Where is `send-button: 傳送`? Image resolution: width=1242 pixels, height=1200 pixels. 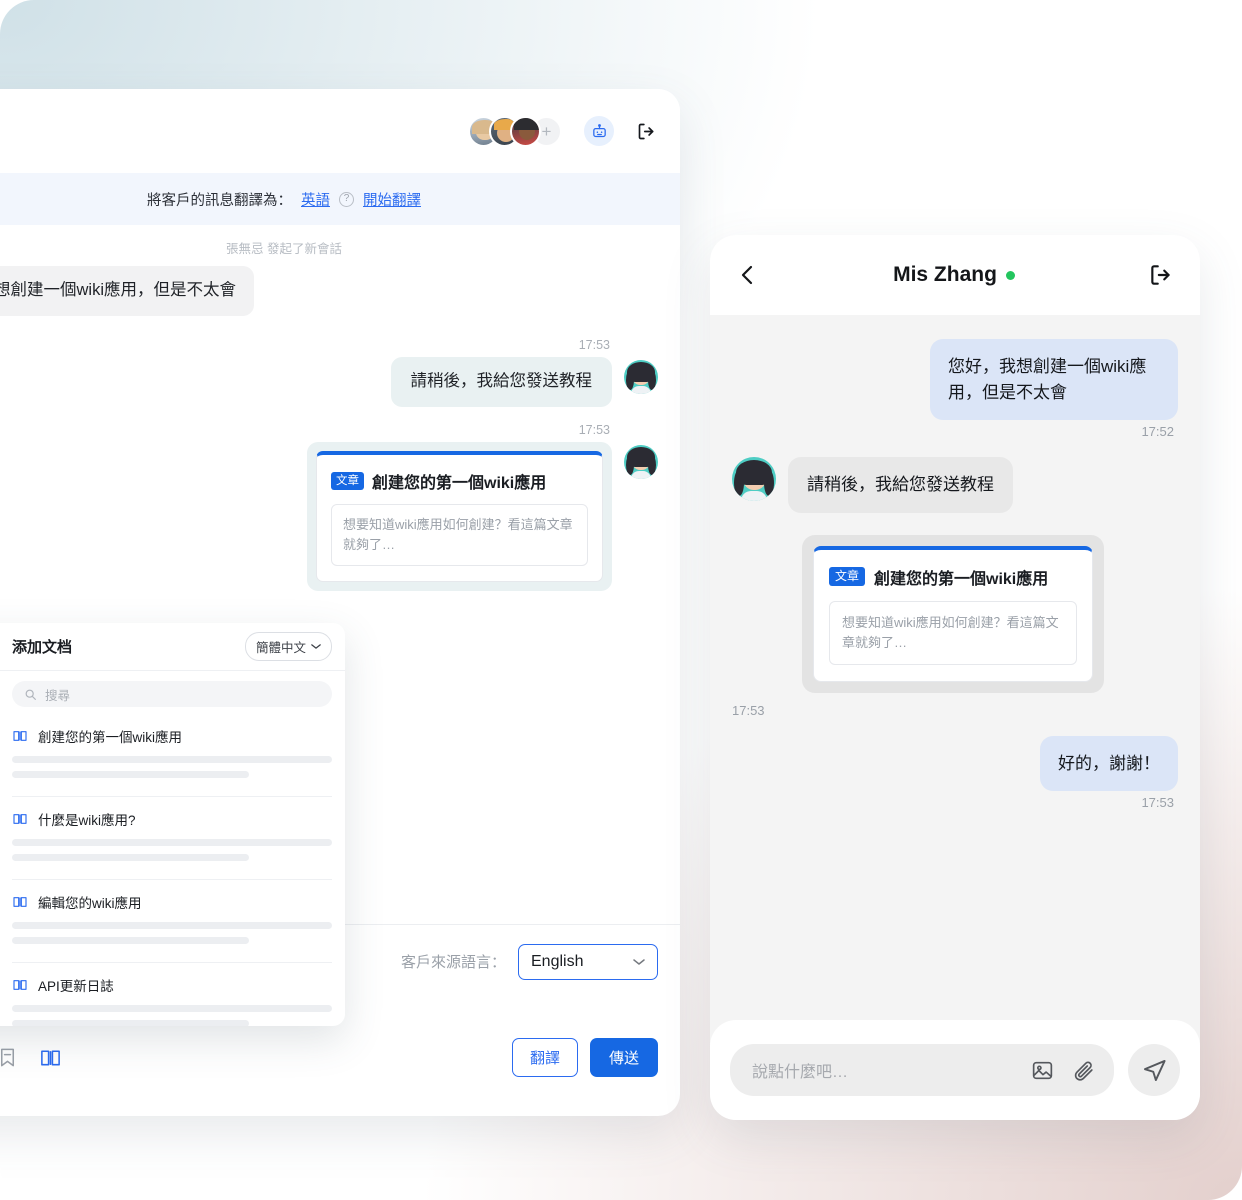
send-button: 傳送 is located at coordinates (623, 1057).